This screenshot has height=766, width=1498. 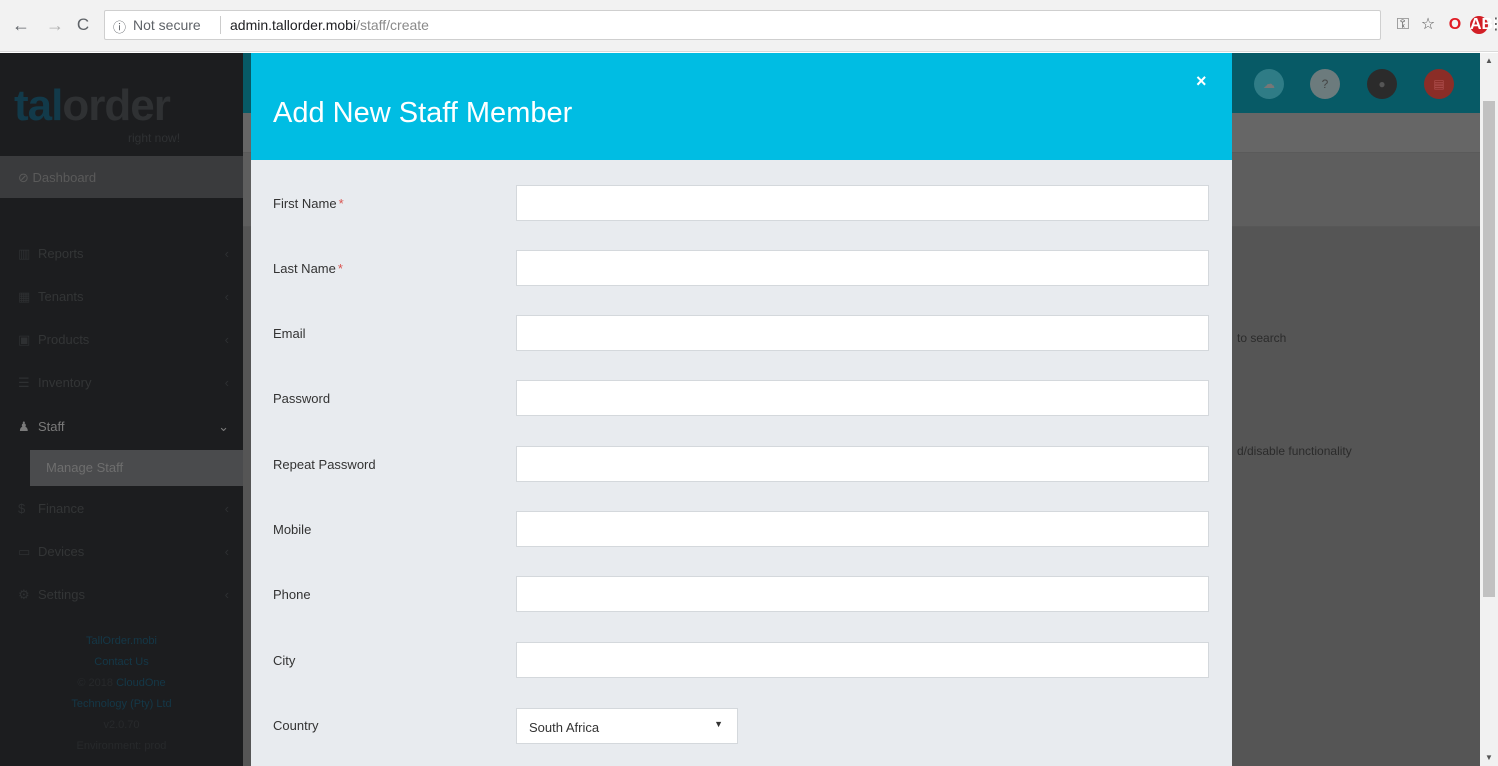 What do you see at coordinates (121, 704) in the screenshot?
I see `footer-company: Technology (Pty) Ltd` at bounding box center [121, 704].